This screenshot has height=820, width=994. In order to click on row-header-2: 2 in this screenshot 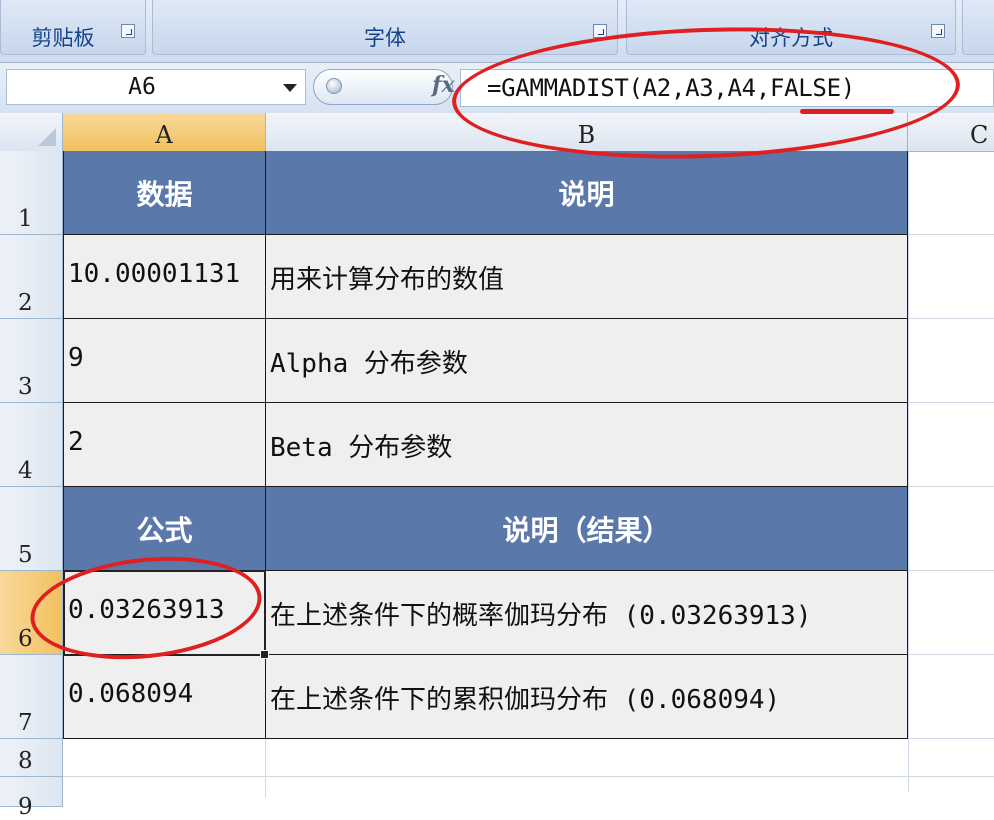, I will do `click(31, 277)`.